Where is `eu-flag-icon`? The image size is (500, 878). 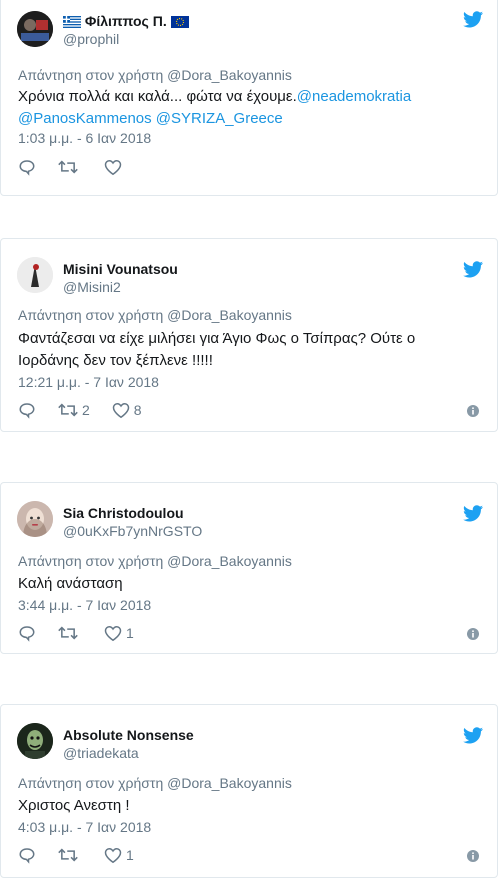
eu-flag-icon is located at coordinates (179, 23).